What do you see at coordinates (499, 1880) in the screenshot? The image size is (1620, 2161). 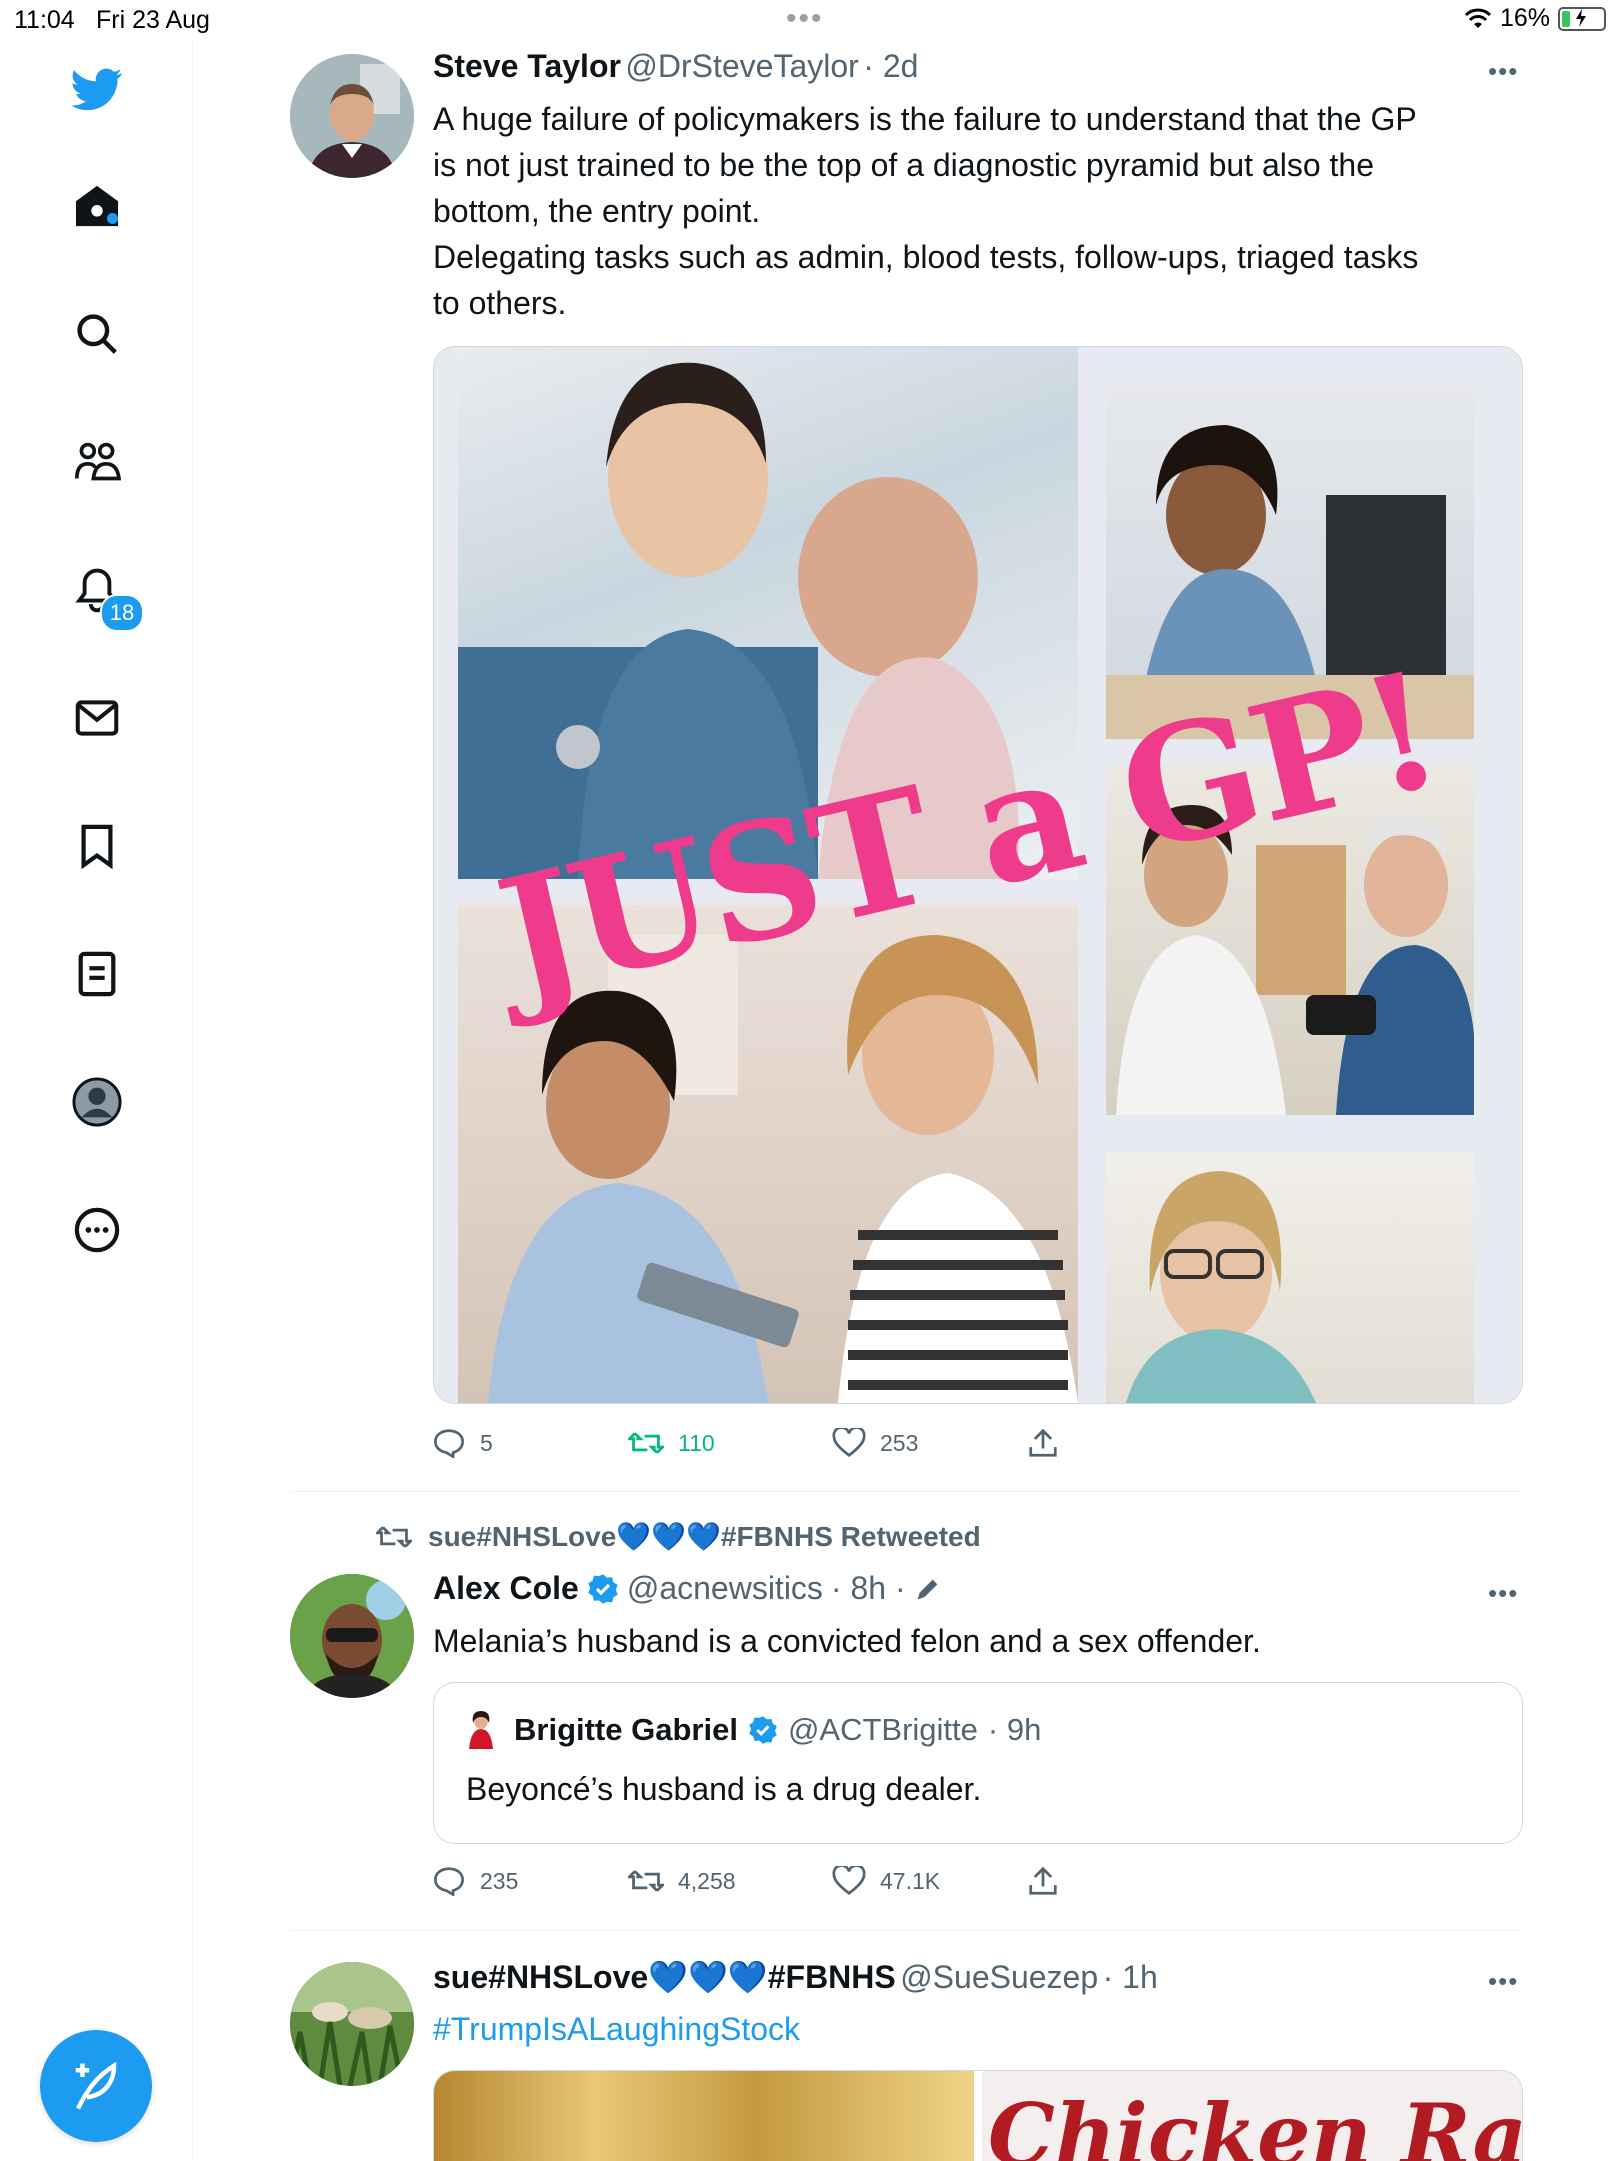 I see `reply-count: 235` at bounding box center [499, 1880].